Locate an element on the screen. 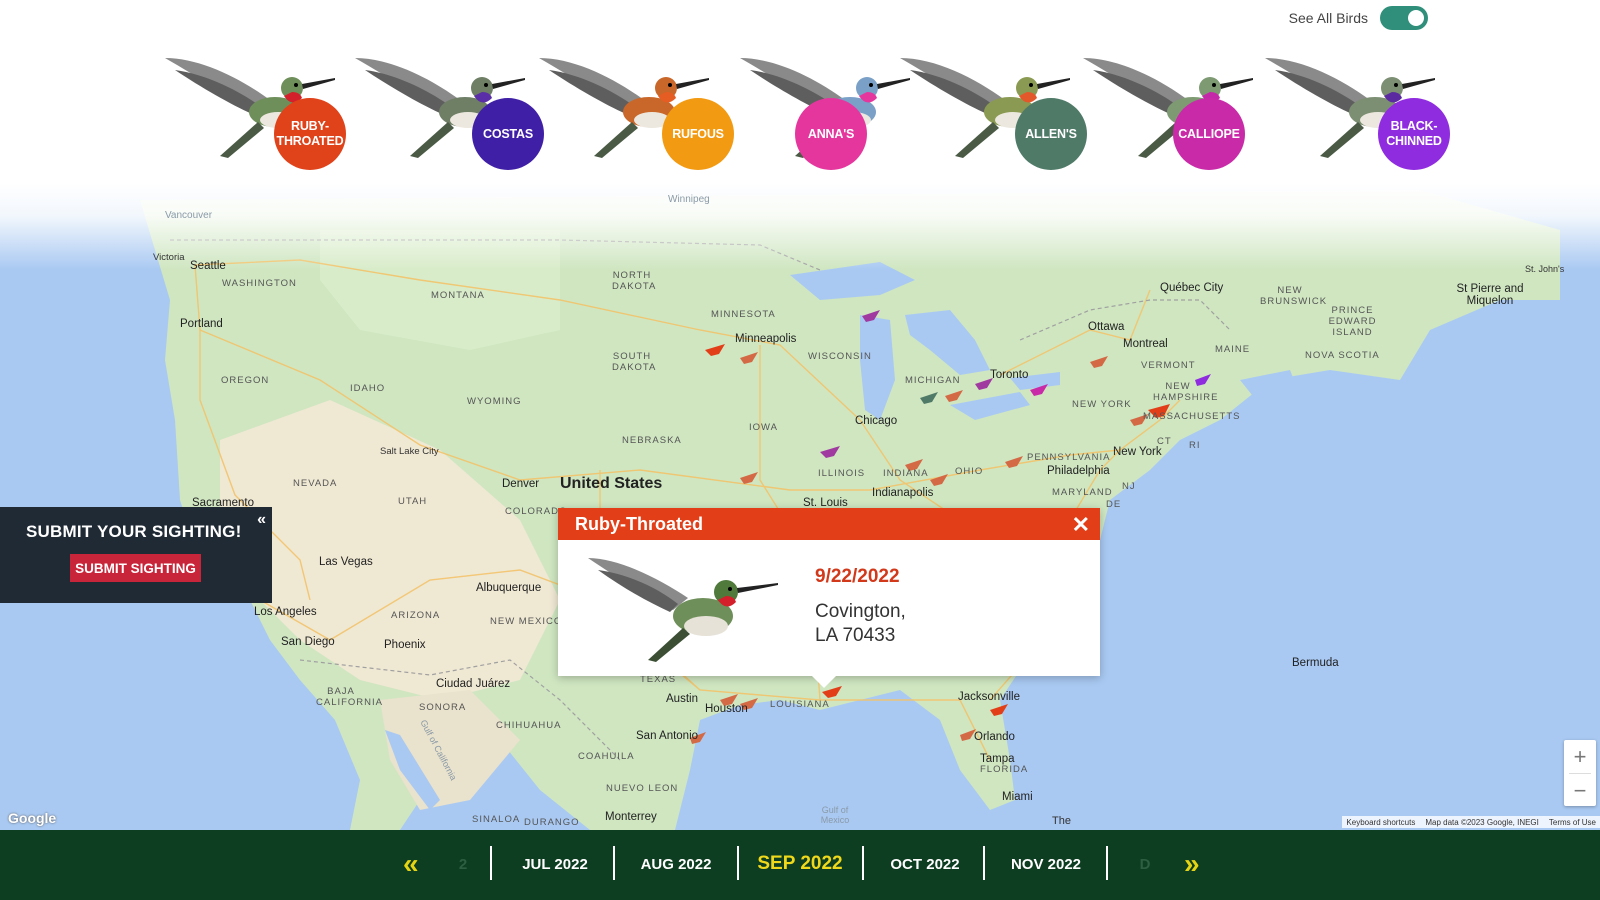 This screenshot has width=1600, height=900. city-label: Bermuda is located at coordinates (1315, 663).